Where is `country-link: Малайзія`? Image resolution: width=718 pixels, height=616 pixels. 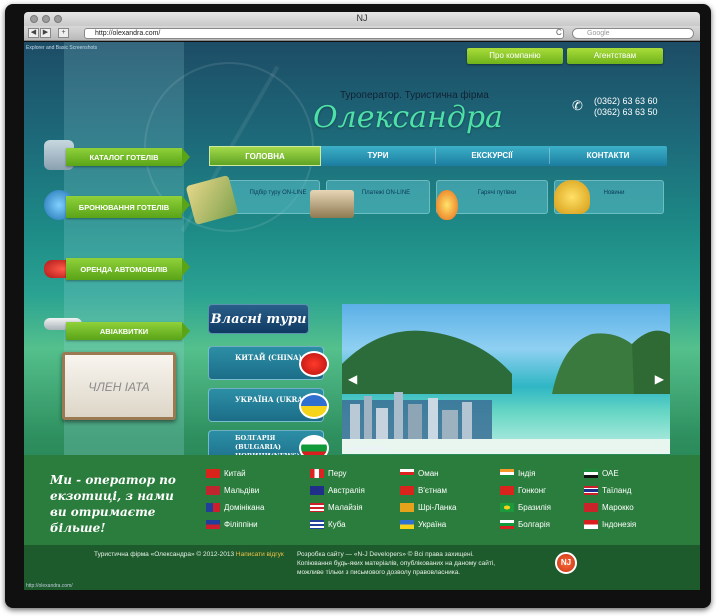 country-link: Малайзія is located at coordinates (336, 507).